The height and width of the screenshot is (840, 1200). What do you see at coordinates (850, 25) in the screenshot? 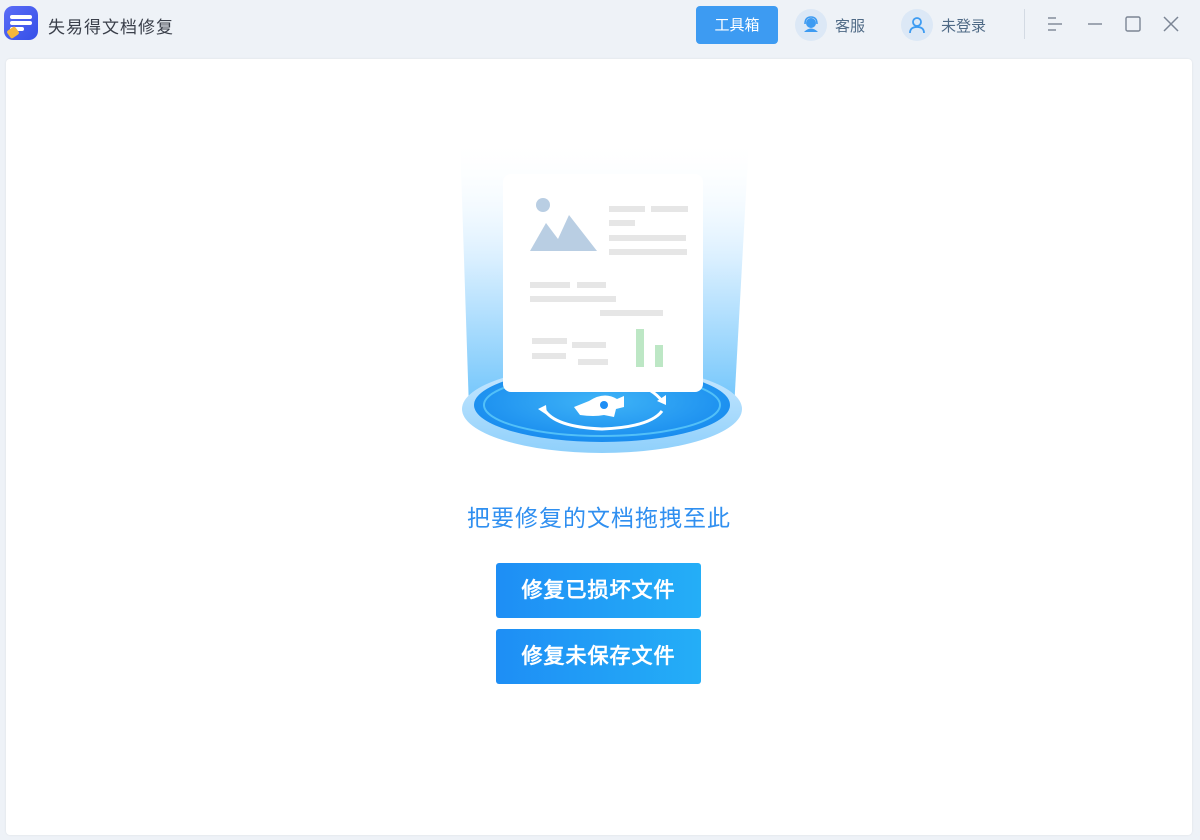
I see `customer-service-label: 客服` at bounding box center [850, 25].